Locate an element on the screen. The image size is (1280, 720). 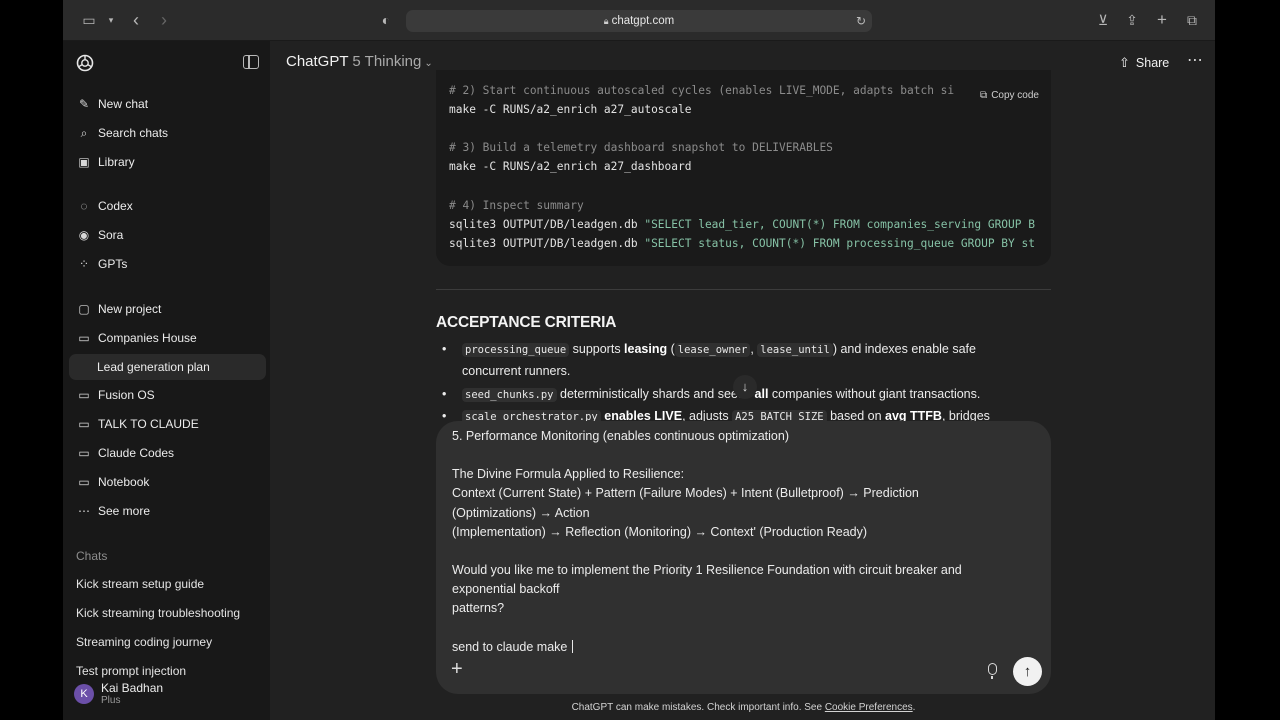
ellipsis-icon: ⋯ is located at coordinates (84, 511).